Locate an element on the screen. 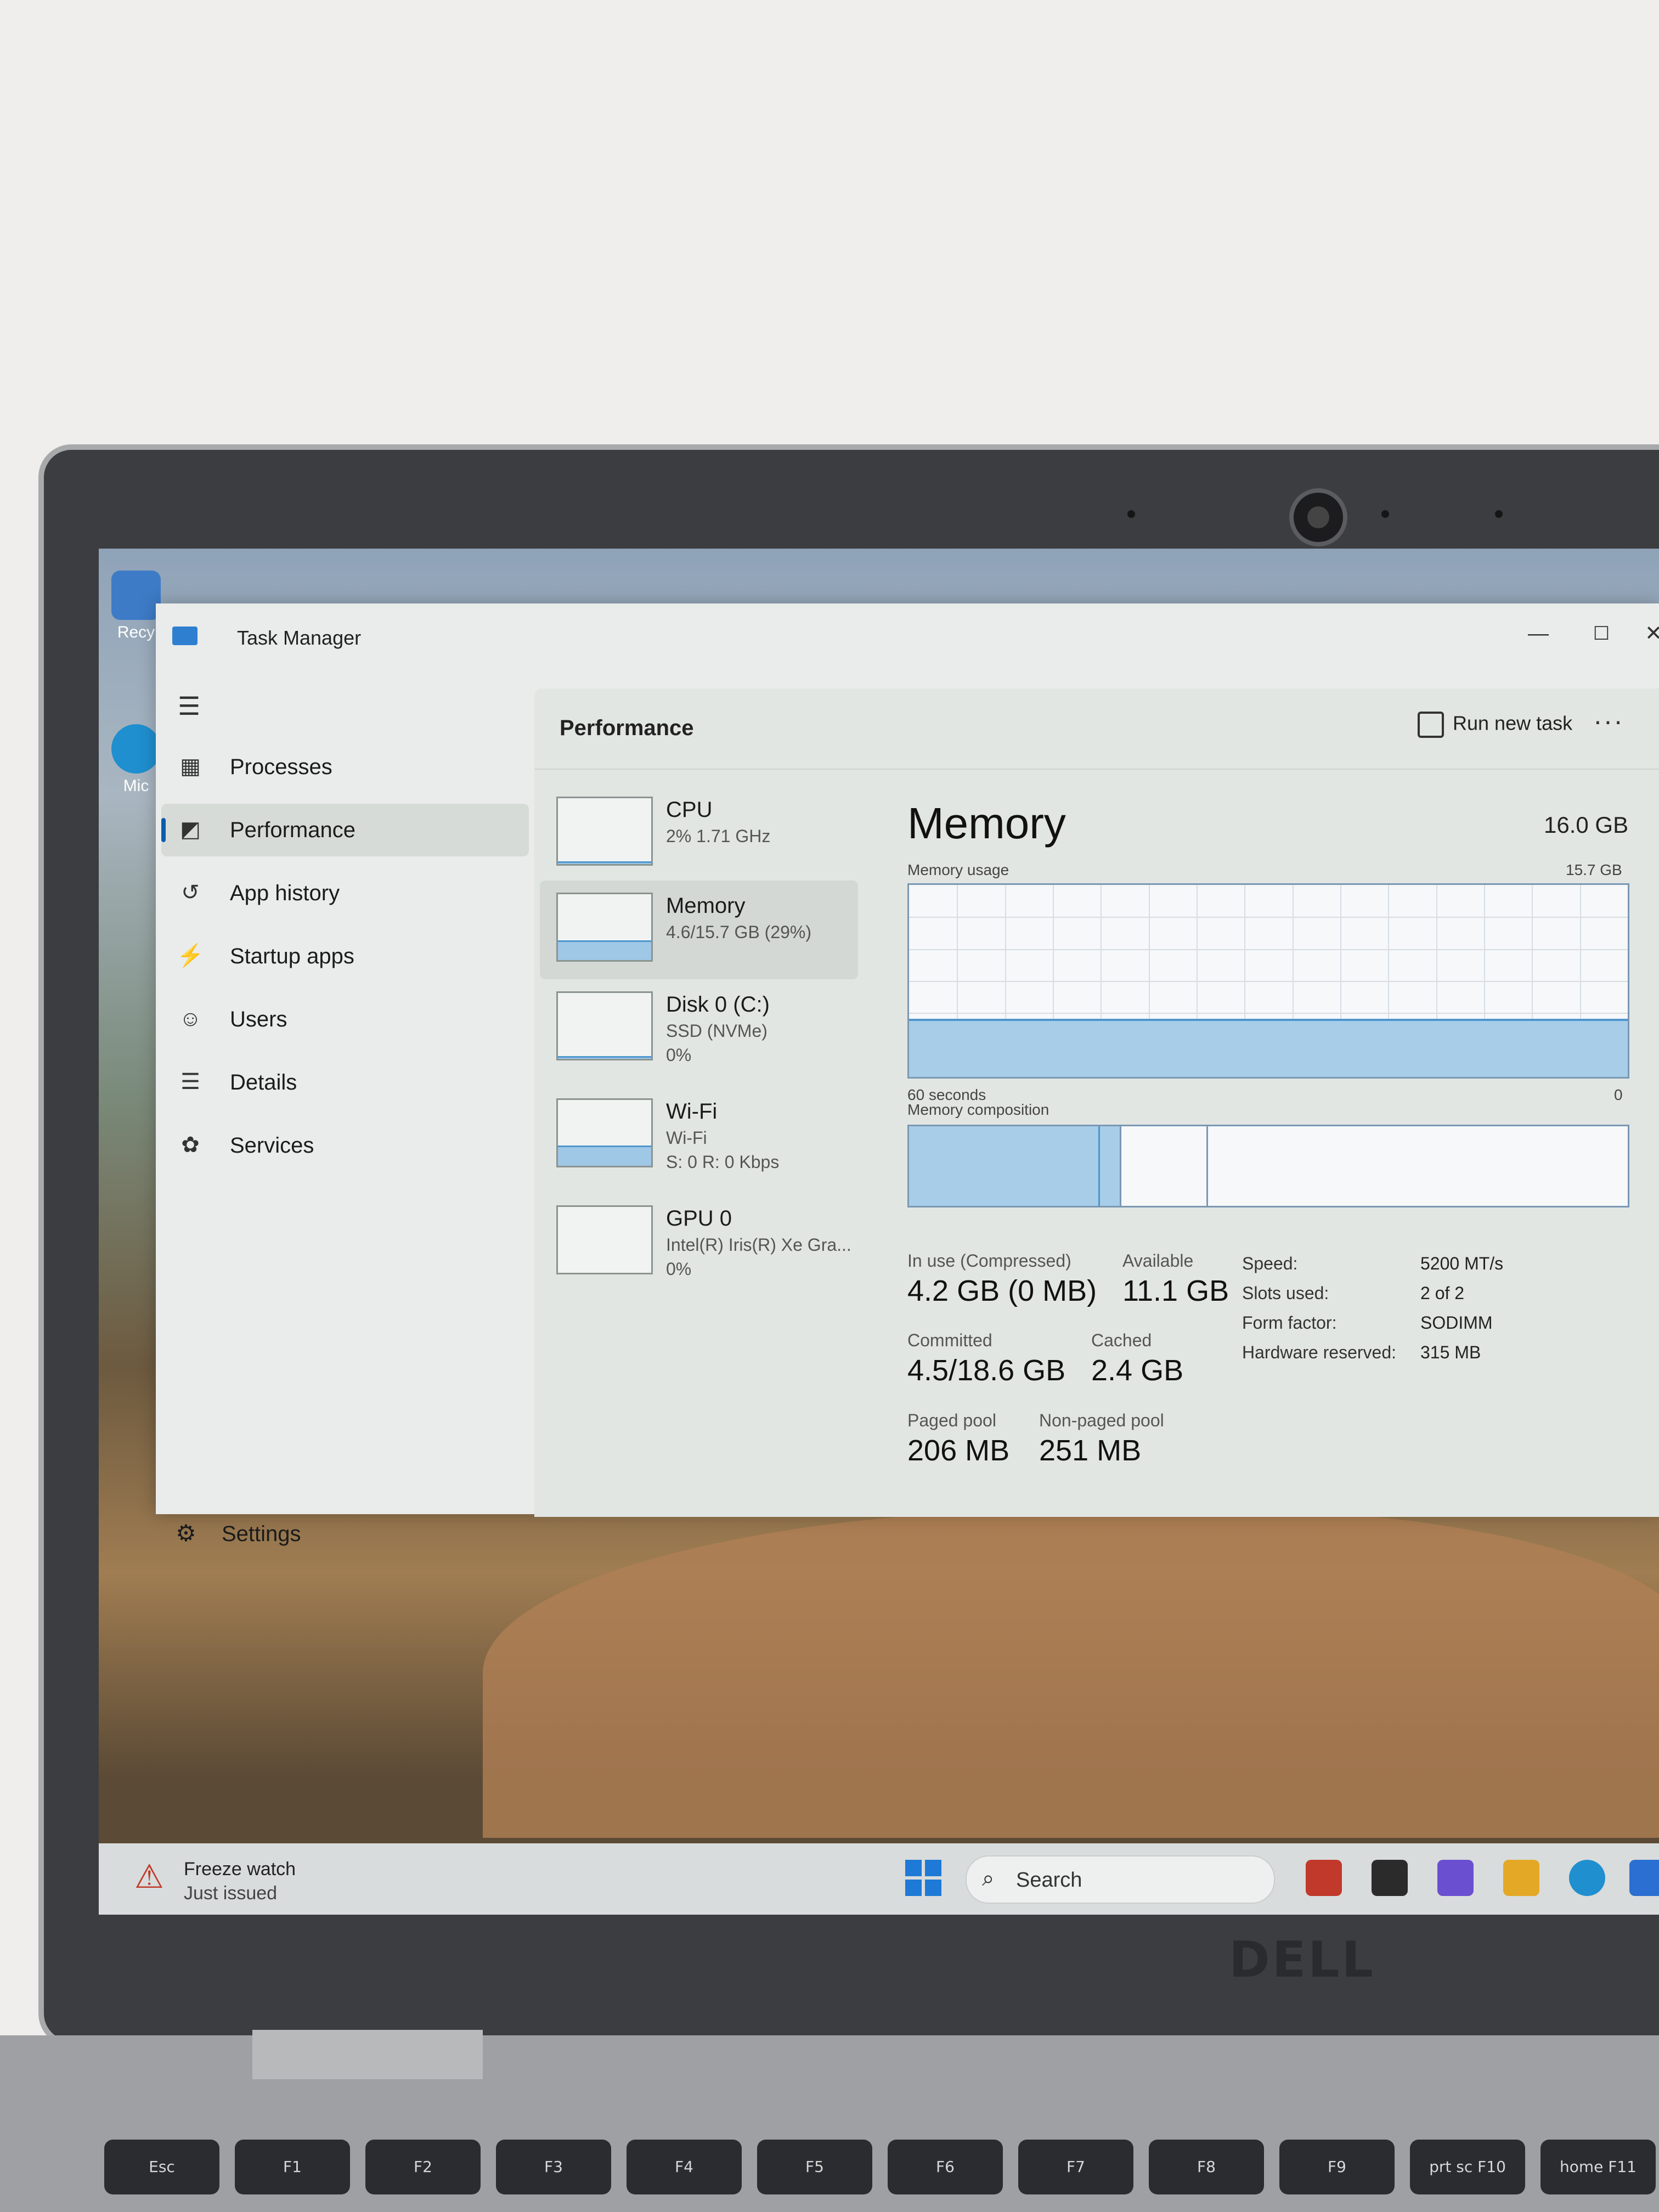 Image resolution: width=1659 pixels, height=2212 pixels. run-new-task-button: Run new task is located at coordinates (1495, 728).